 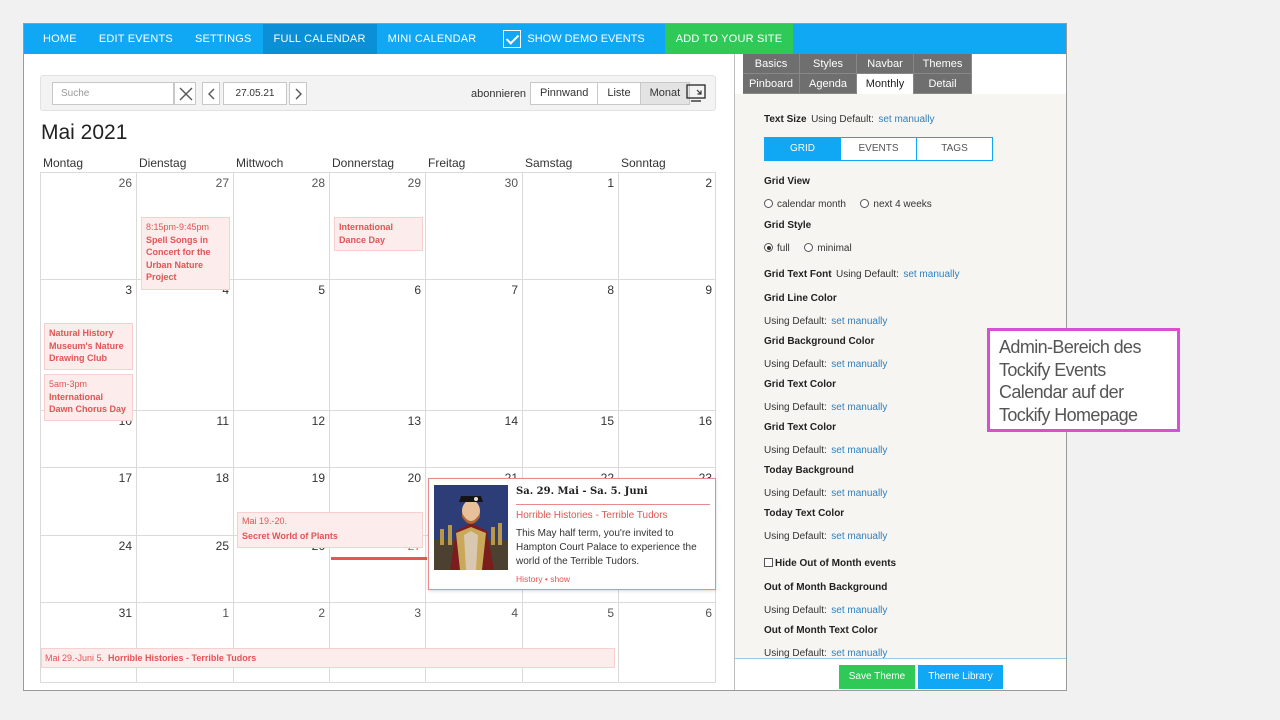 What do you see at coordinates (473, 225) in the screenshot?
I see `day-cell: 30` at bounding box center [473, 225].